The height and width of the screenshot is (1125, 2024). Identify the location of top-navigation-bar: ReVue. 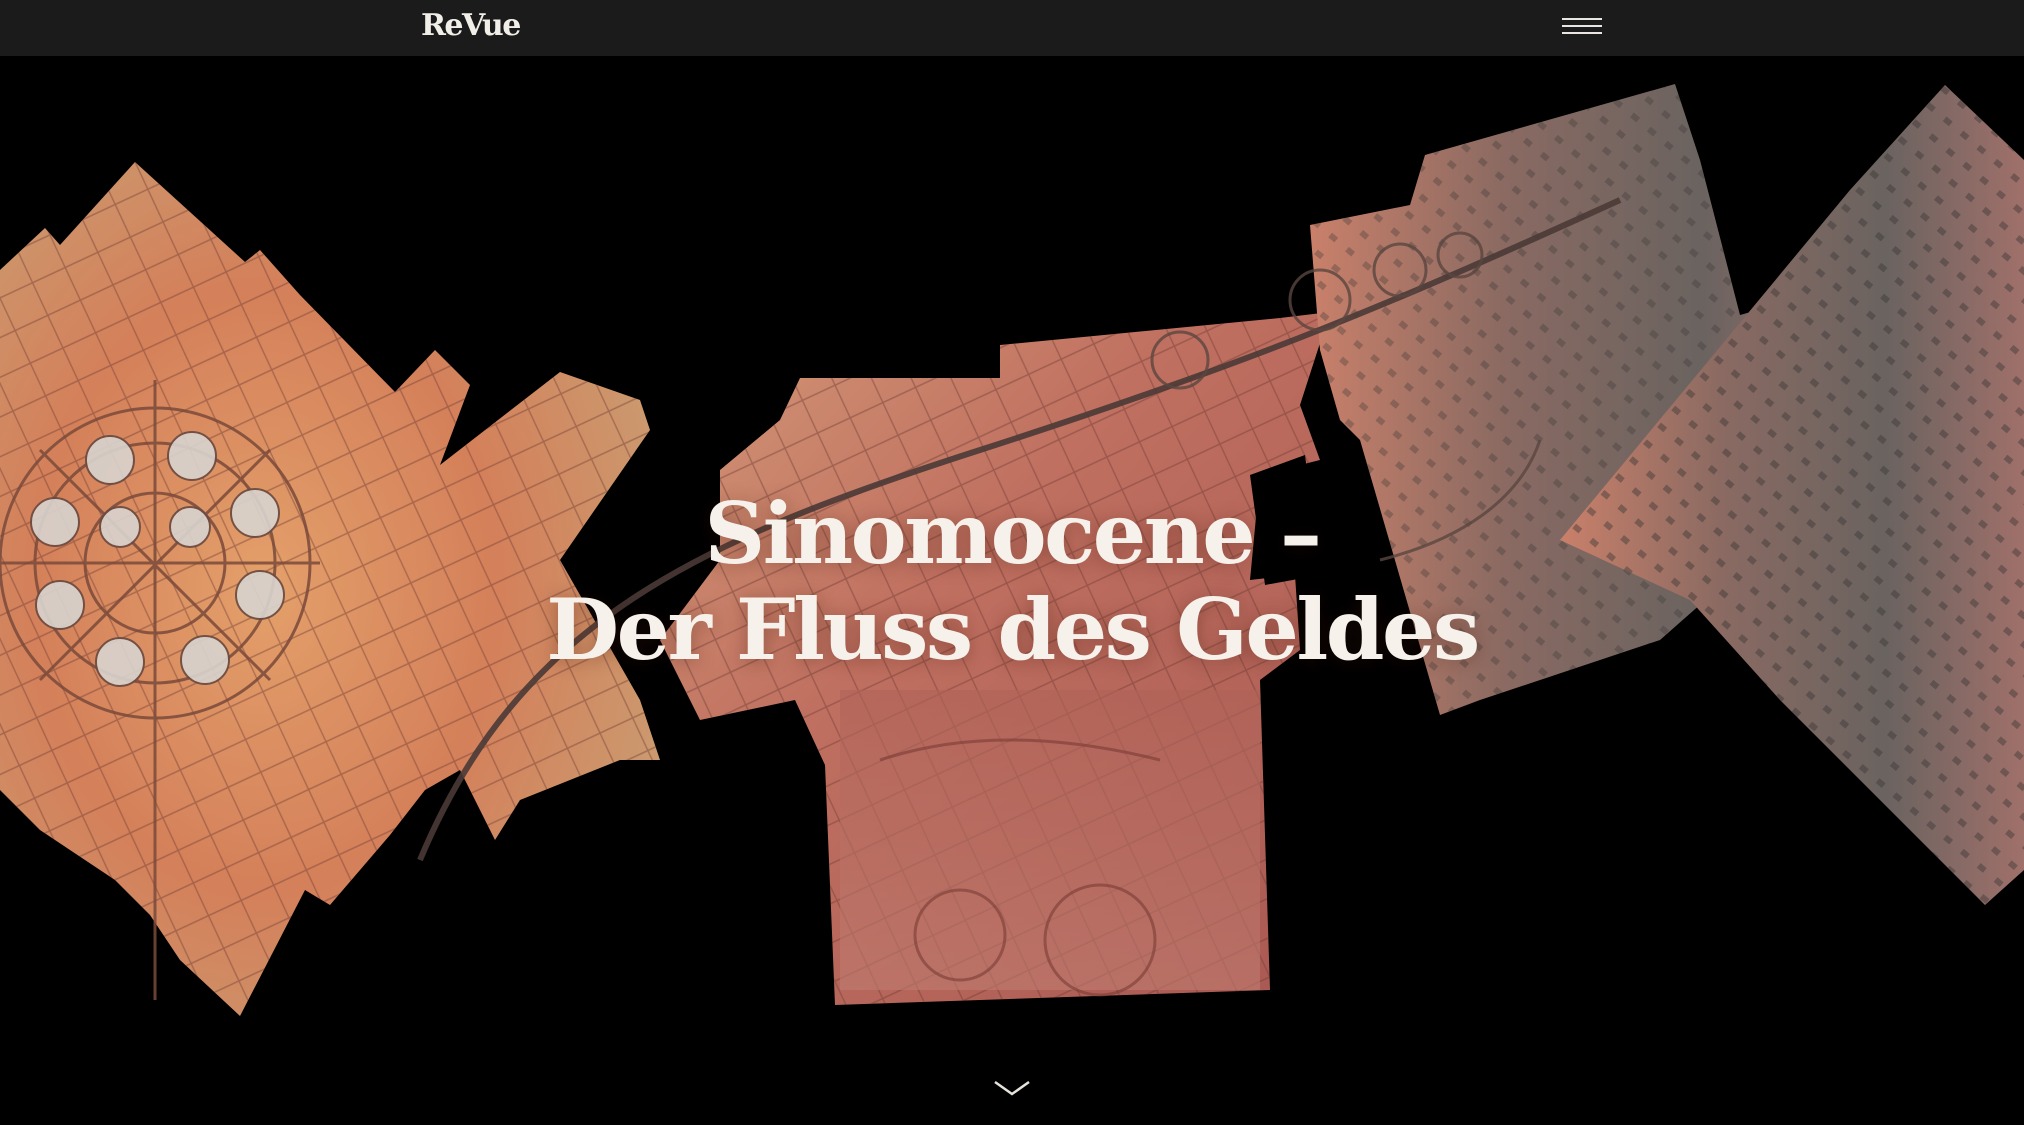
(1012, 28).